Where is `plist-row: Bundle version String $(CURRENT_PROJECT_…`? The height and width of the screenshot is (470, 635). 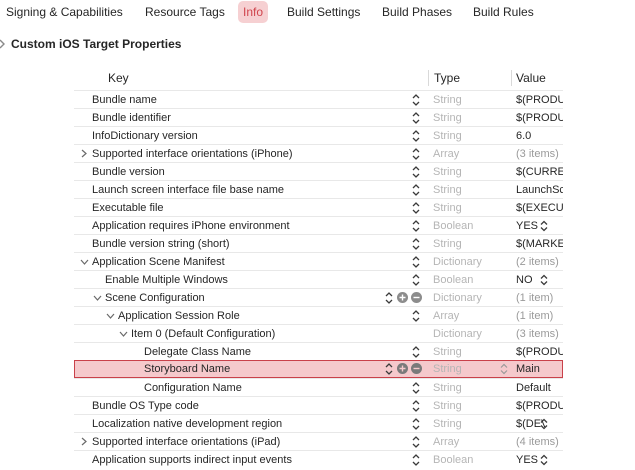 plist-row: Bundle version String $(CURRENT_PROJECT_… is located at coordinates (318, 171).